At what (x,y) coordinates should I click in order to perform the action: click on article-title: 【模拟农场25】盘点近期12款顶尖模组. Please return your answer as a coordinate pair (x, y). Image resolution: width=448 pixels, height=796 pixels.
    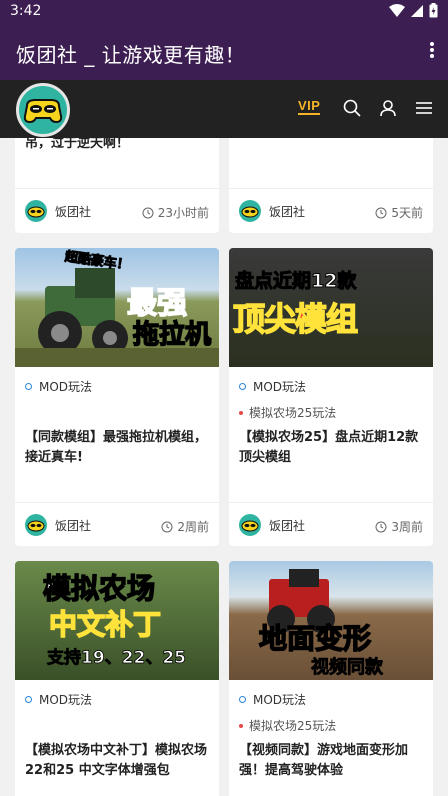
    Looking at the image, I should click on (329, 447).